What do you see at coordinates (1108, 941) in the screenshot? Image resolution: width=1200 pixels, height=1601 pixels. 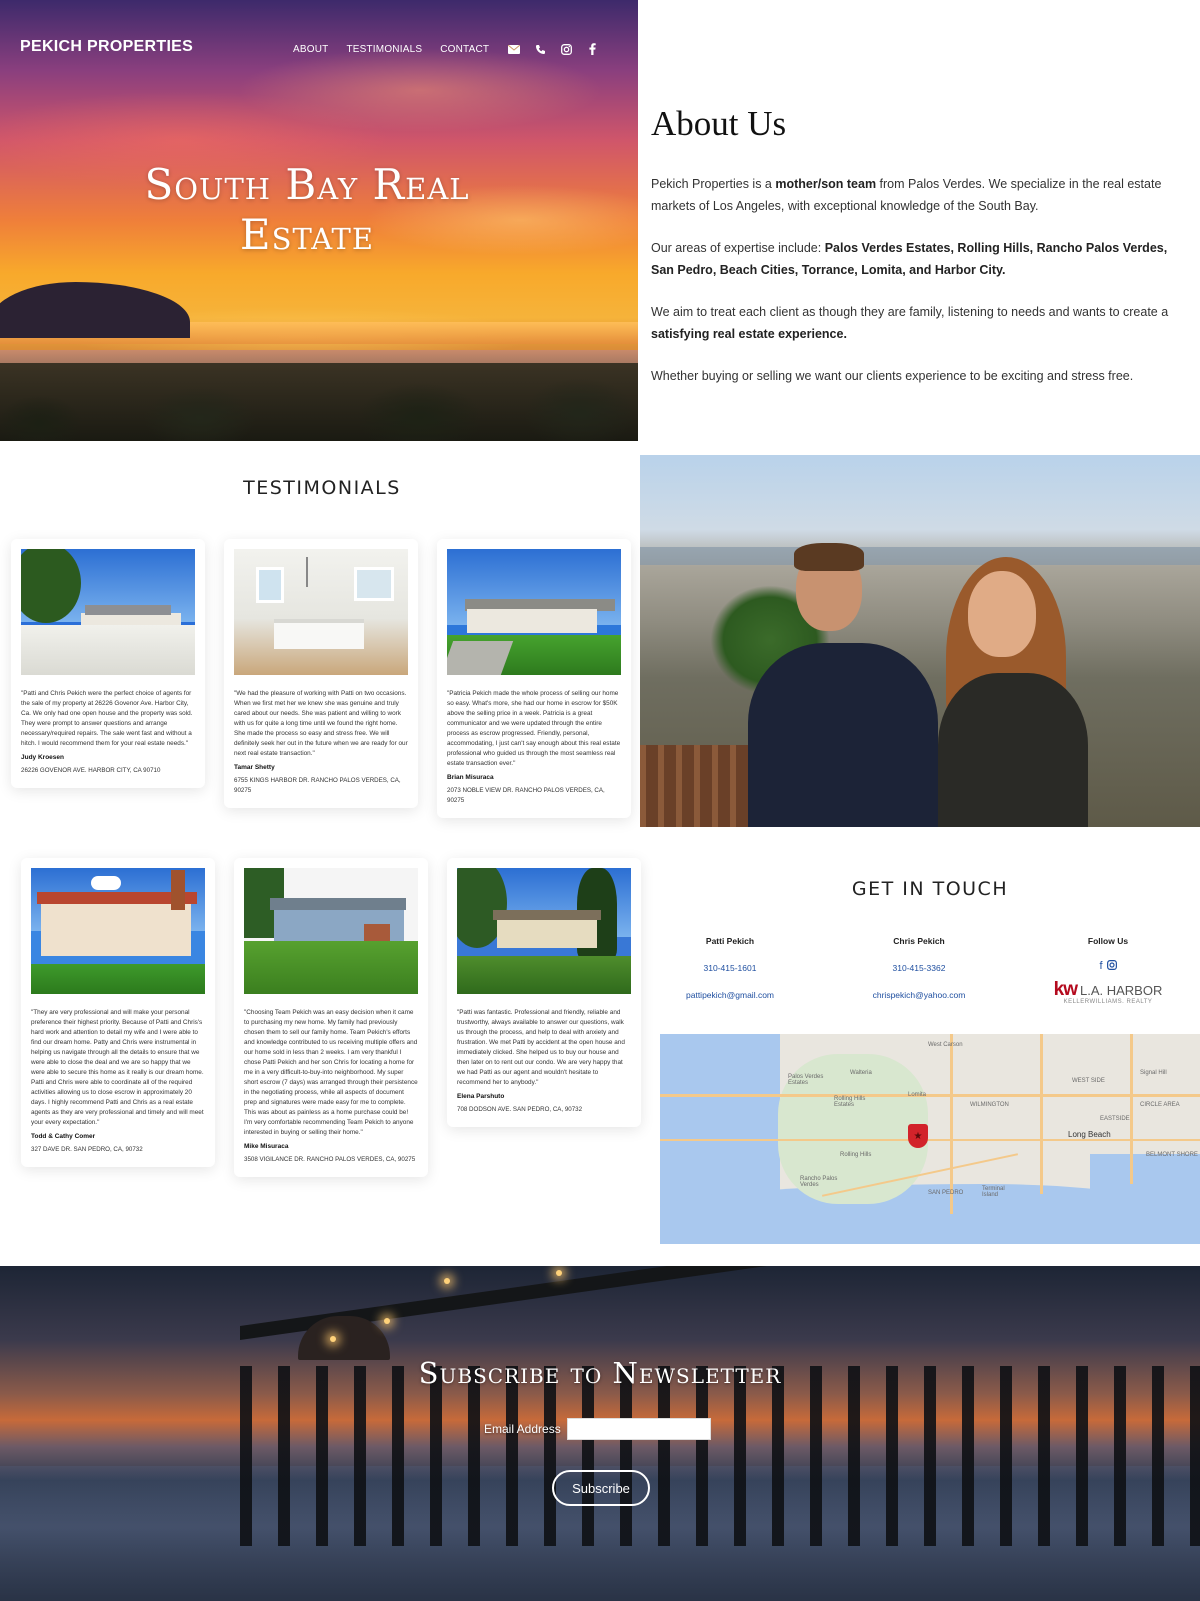 I see `follow-label: Follow Us` at bounding box center [1108, 941].